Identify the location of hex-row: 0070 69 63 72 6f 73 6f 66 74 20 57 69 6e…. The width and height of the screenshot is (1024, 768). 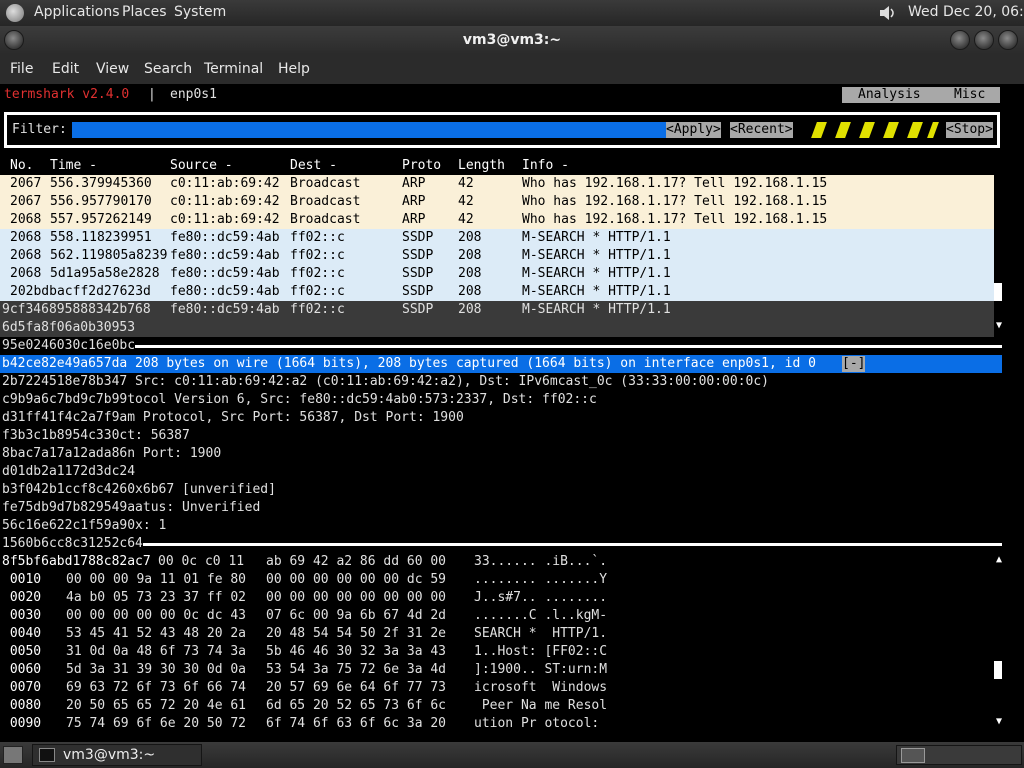
(303, 688).